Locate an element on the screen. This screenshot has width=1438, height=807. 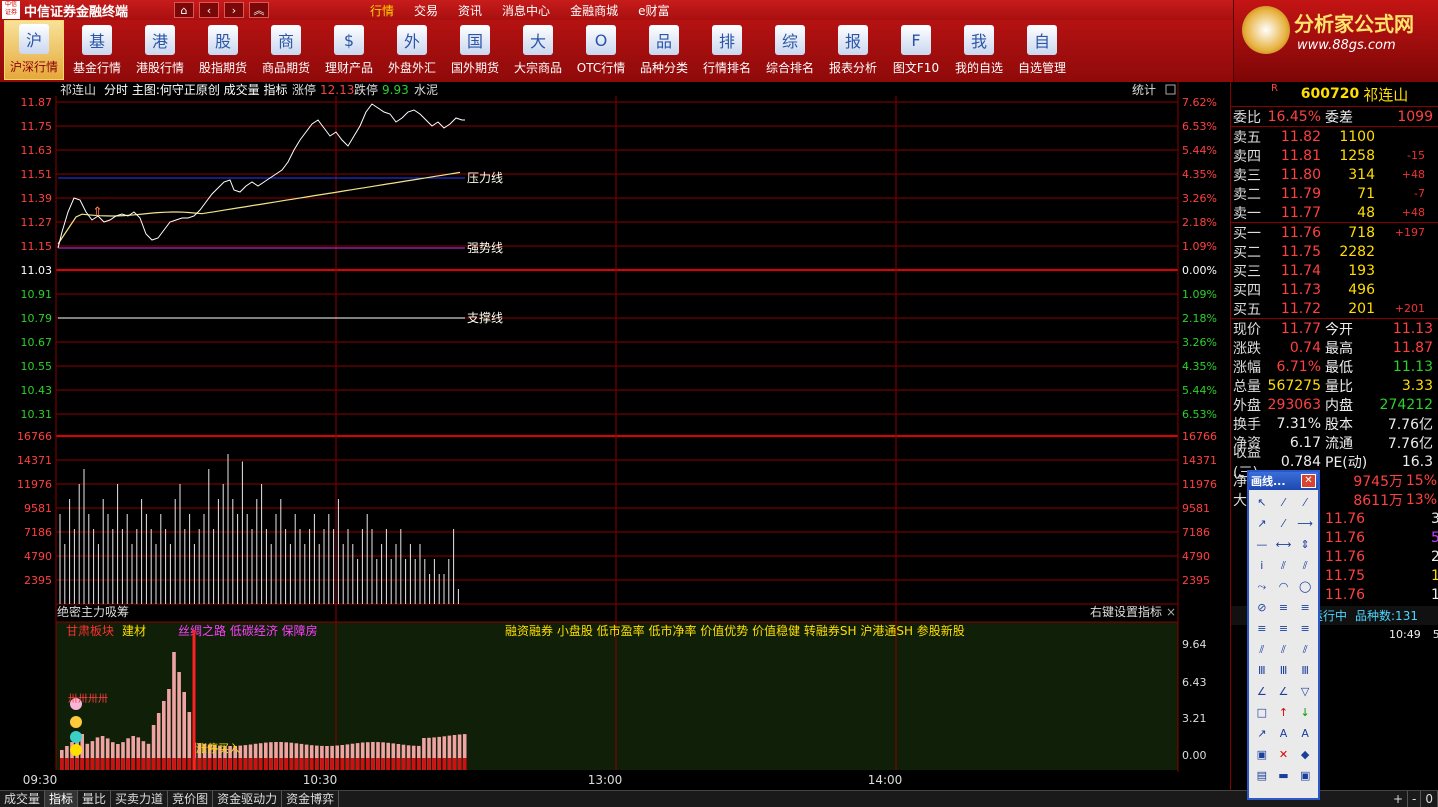
draw-tool-36-icon: ▣ is located at coordinates (1262, 754).